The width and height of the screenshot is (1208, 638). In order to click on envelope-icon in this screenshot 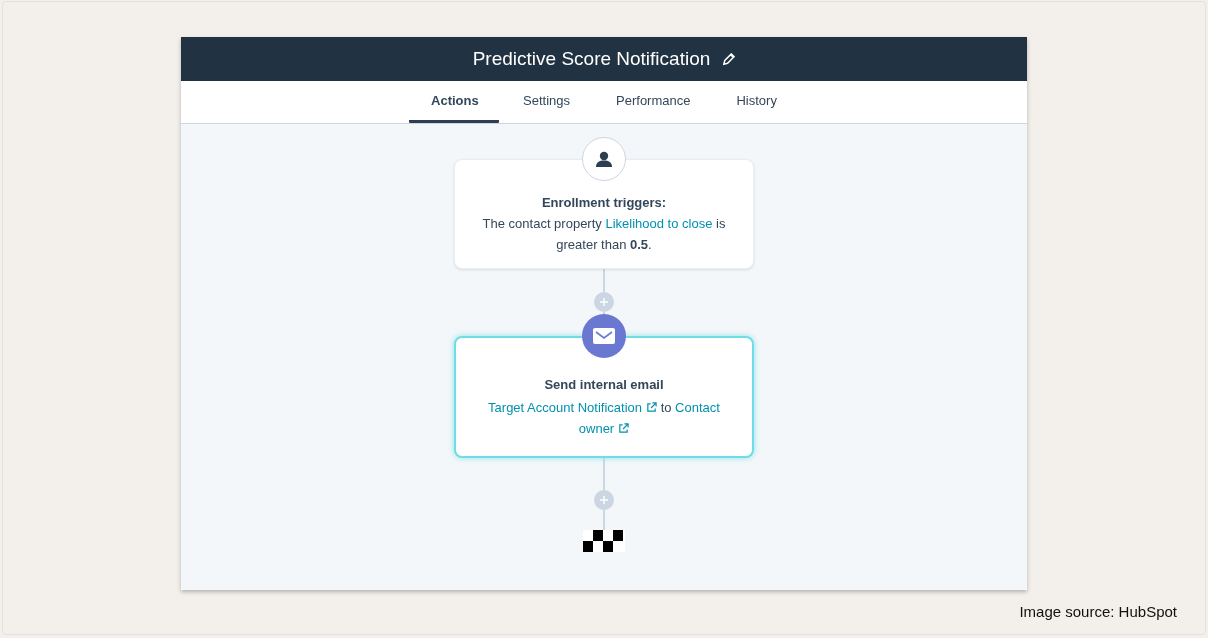, I will do `click(604, 336)`.